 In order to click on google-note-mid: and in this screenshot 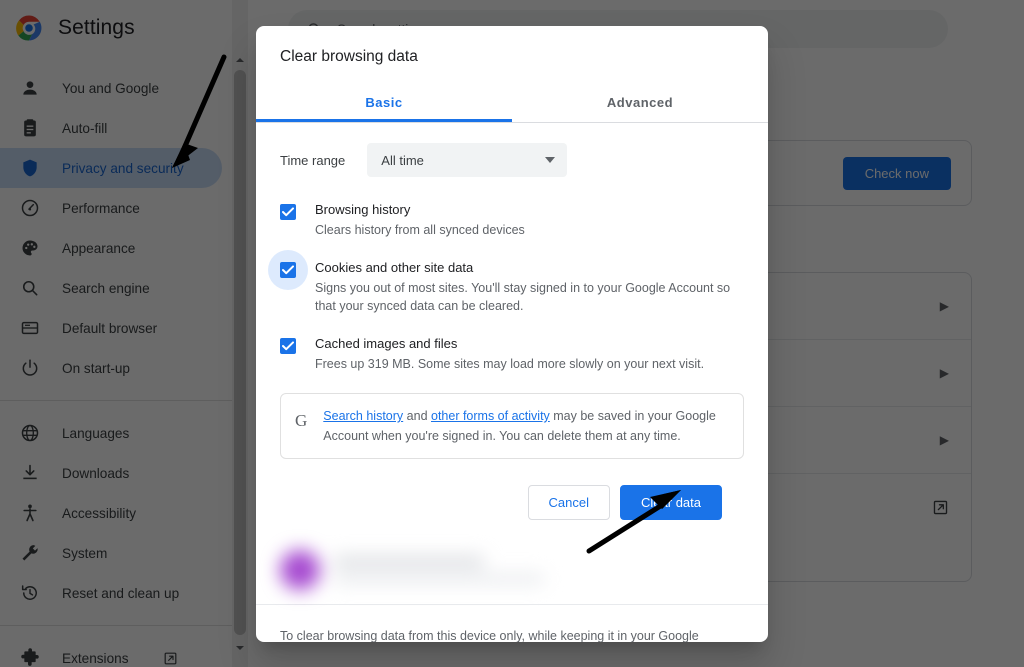, I will do `click(417, 416)`.